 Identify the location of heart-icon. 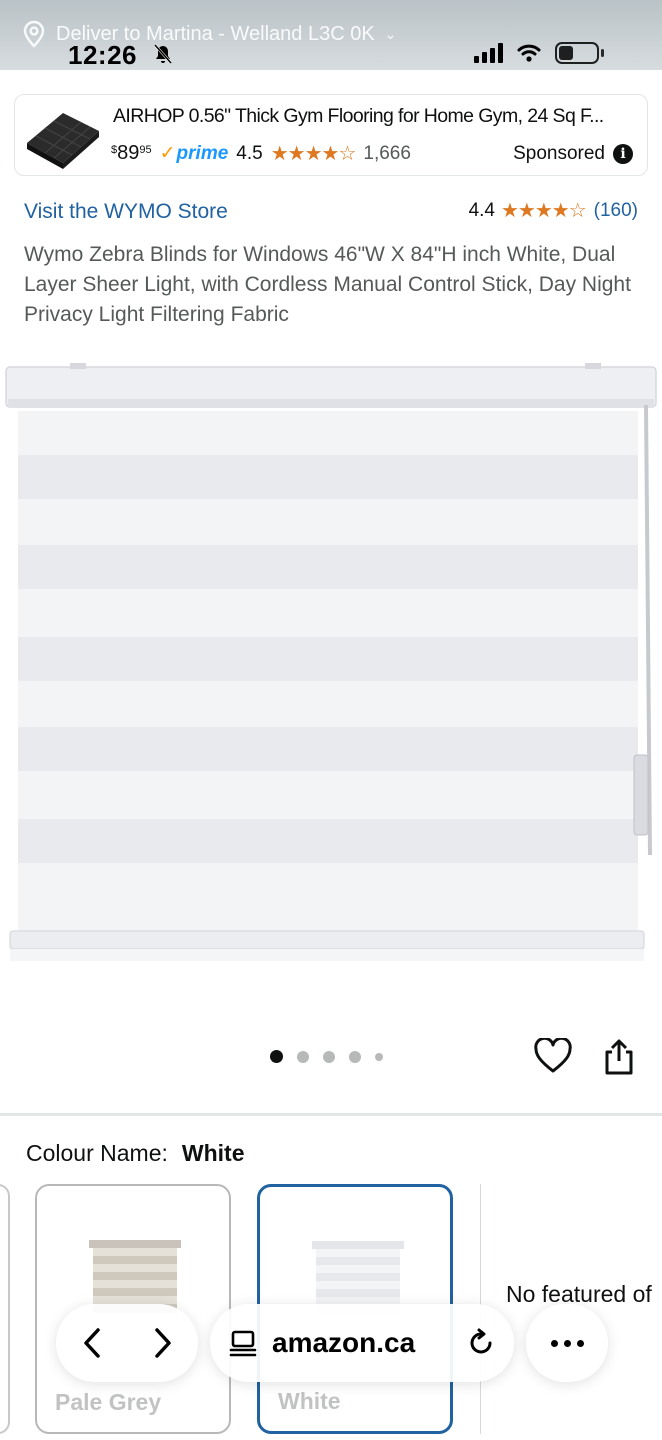
(553, 1056).